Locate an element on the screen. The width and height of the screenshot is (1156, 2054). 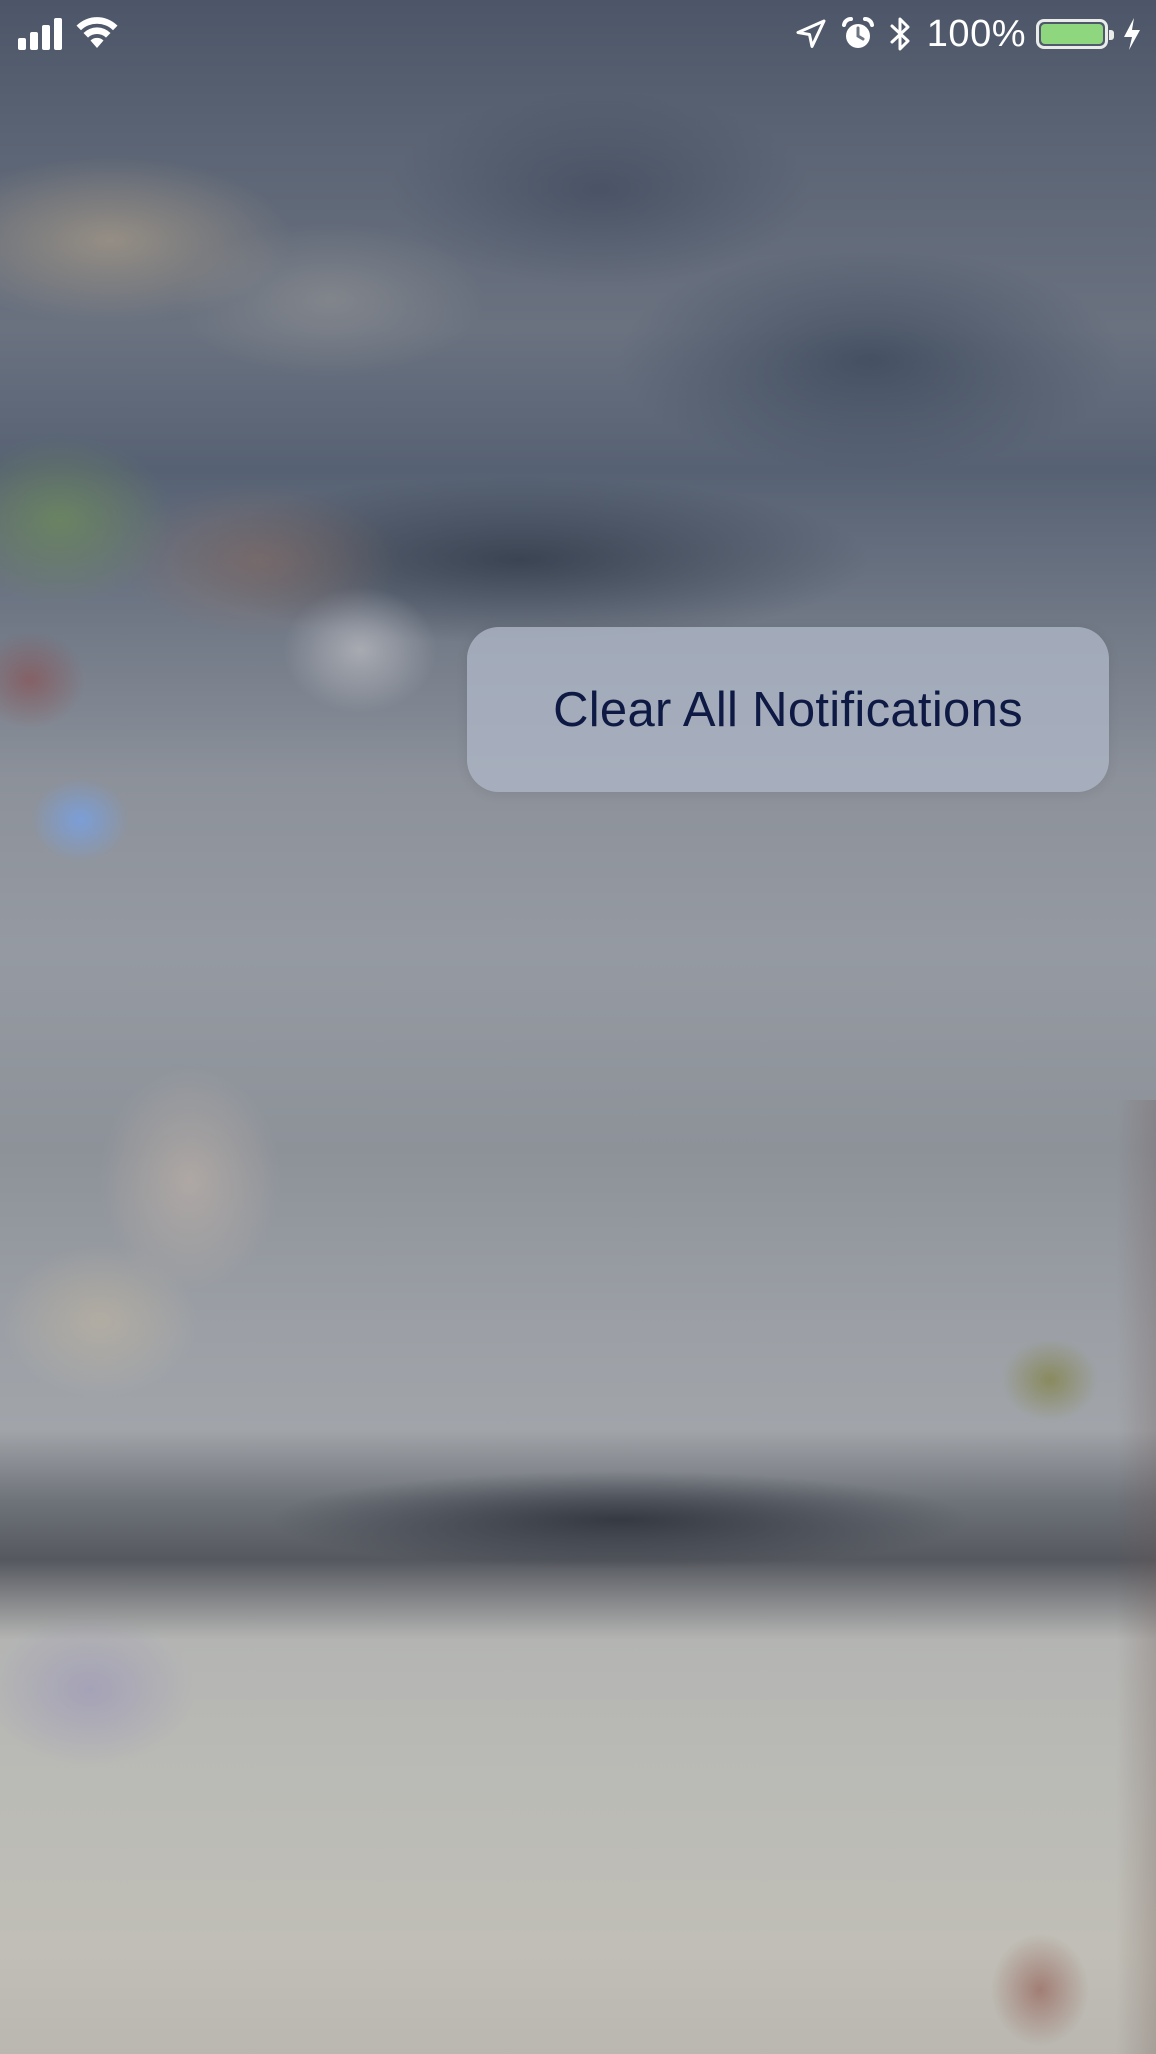
charging-bolt-icon is located at coordinates (1132, 34).